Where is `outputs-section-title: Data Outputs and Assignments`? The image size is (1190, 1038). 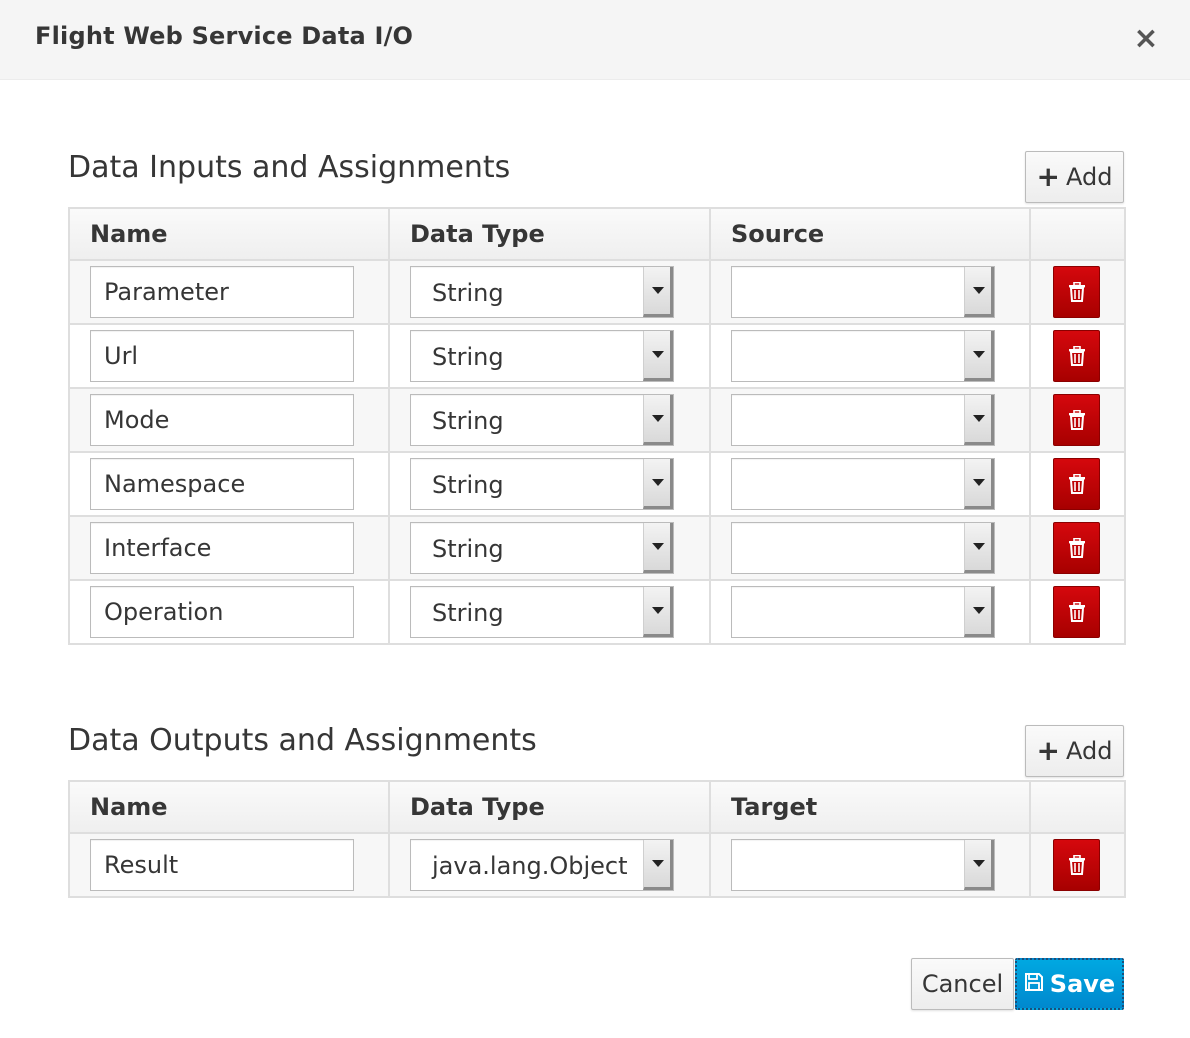
outputs-section-title: Data Outputs and Assignments is located at coordinates (302, 740).